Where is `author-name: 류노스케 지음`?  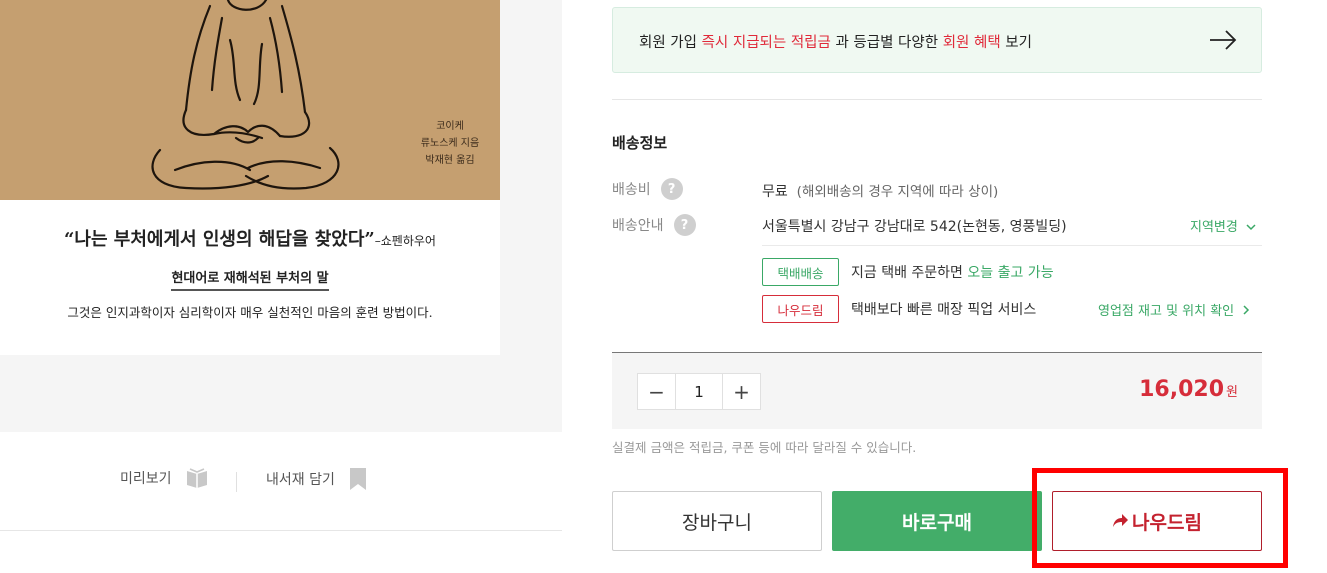 author-name: 류노스케 지음 is located at coordinates (450, 143).